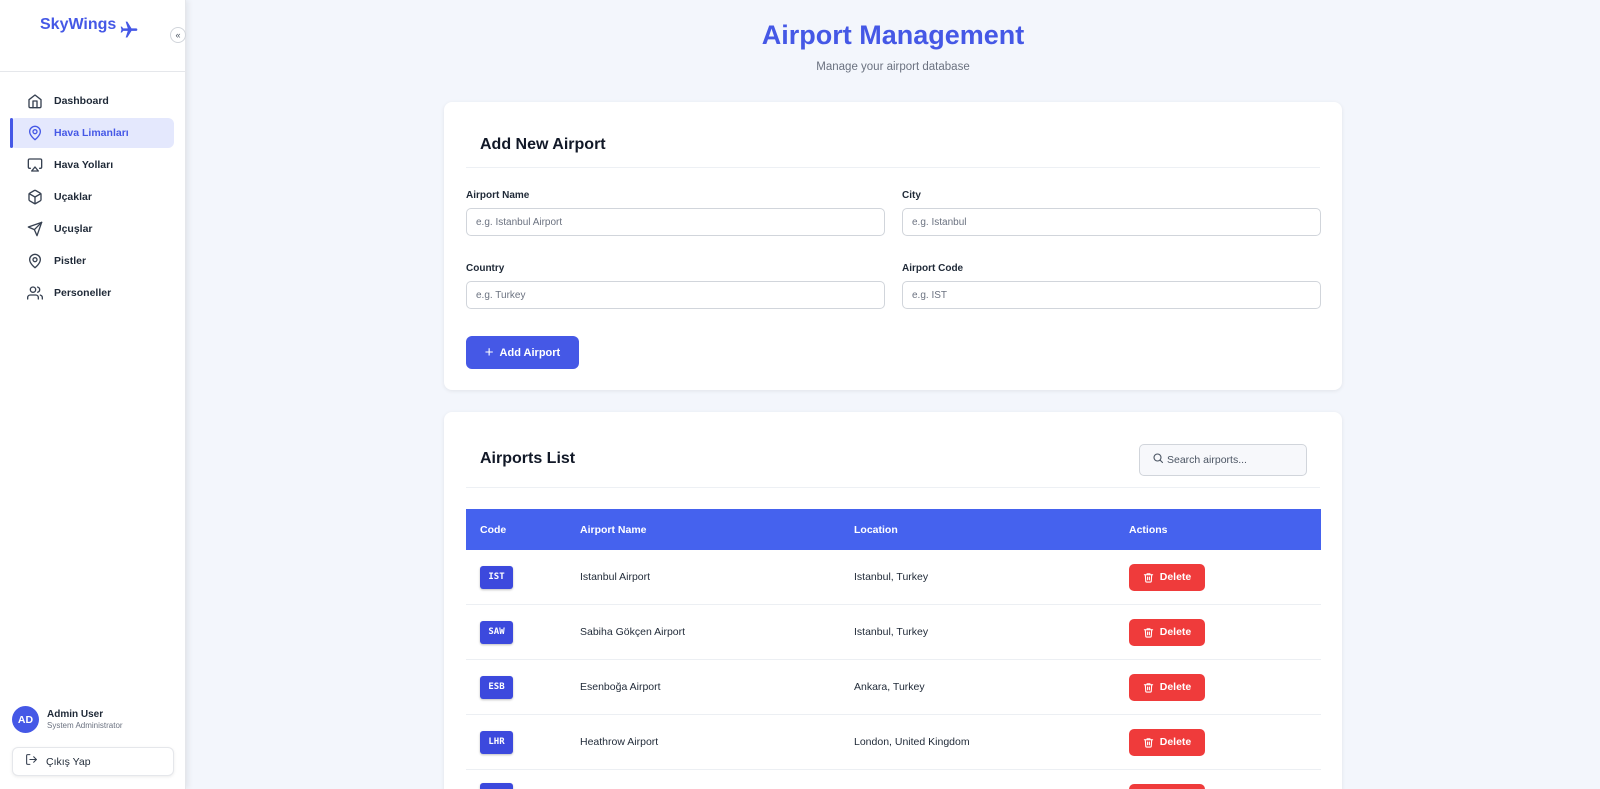 Image resolution: width=1600 pixels, height=789 pixels. What do you see at coordinates (528, 458) in the screenshot?
I see `airports-list-title: Airports List` at bounding box center [528, 458].